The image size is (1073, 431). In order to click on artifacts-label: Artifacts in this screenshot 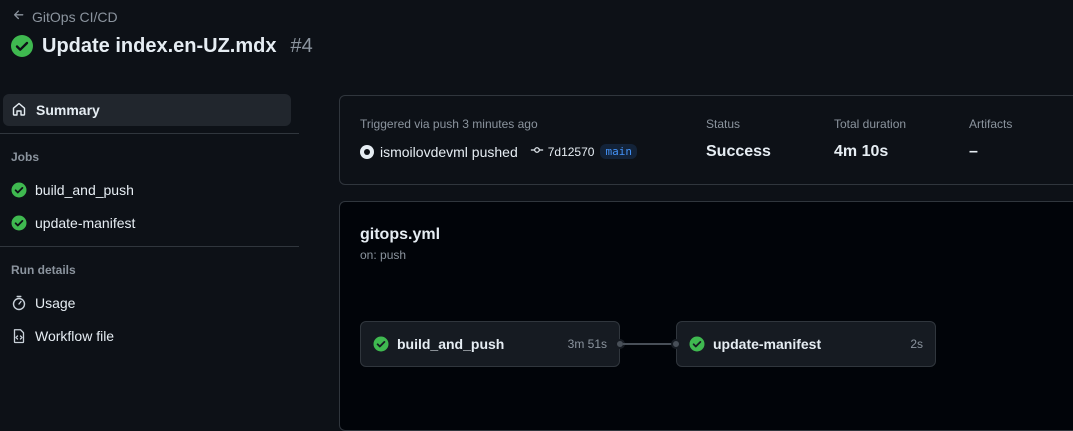, I will do `click(991, 124)`.